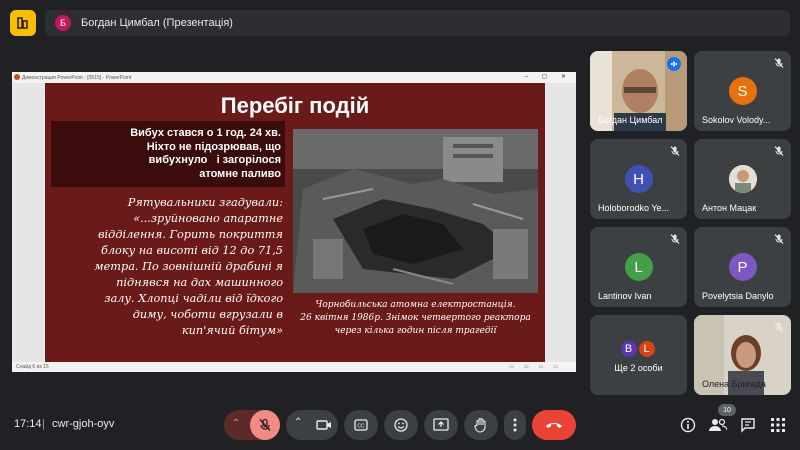 This screenshot has height=450, width=800. I want to click on presenter-avatar: Б, so click(63, 23).